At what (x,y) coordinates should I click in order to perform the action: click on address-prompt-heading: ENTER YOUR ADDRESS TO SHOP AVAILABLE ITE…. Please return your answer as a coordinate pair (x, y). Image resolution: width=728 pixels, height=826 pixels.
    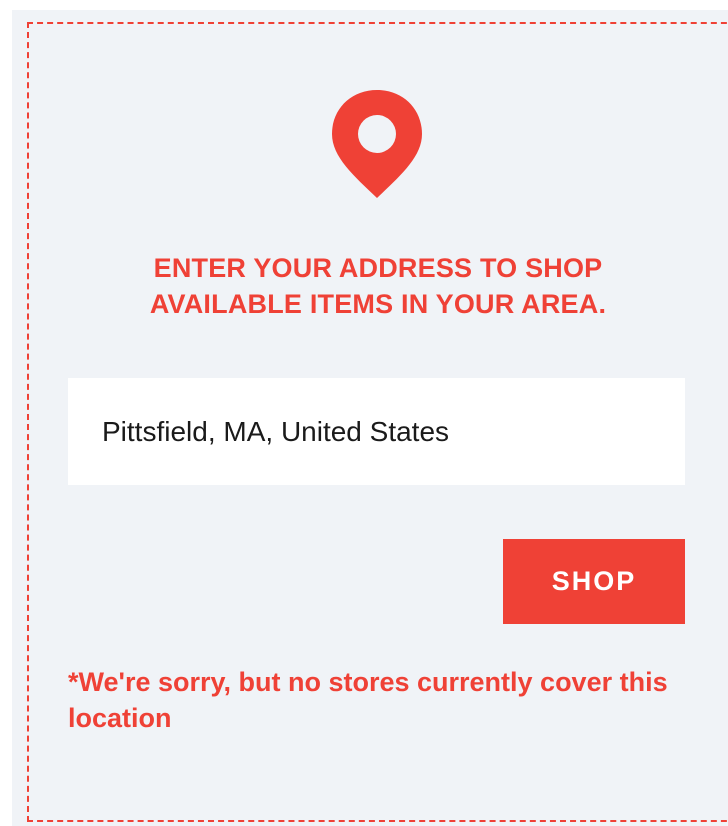
    Looking at the image, I should click on (378, 286).